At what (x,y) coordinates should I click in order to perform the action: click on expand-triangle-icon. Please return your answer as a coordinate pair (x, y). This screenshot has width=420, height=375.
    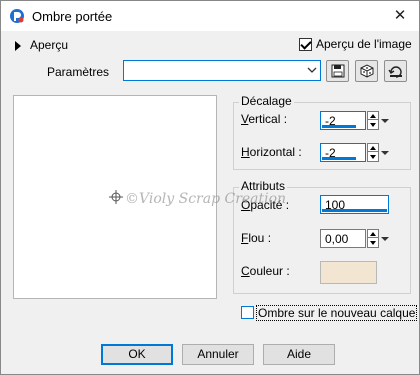
    Looking at the image, I should click on (18, 46).